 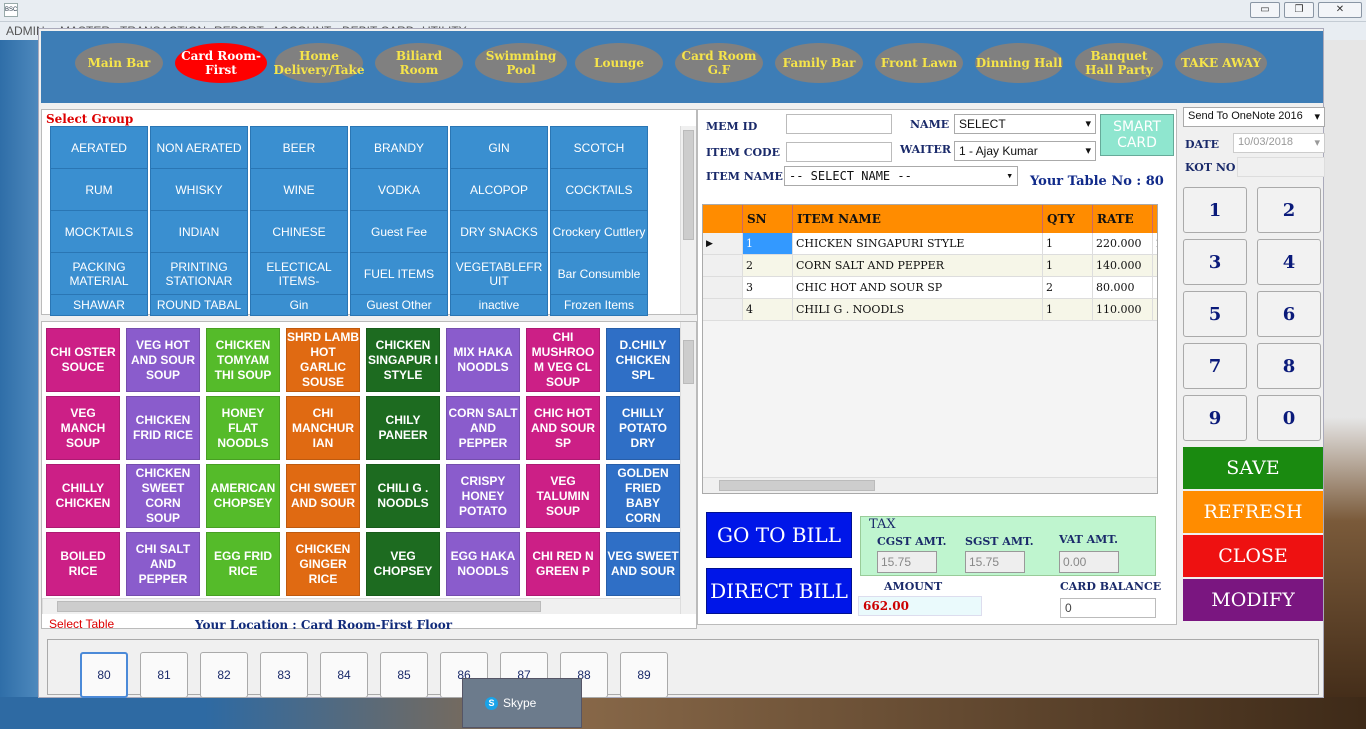 I want to click on item-hscrollbar, so click(x=361, y=606).